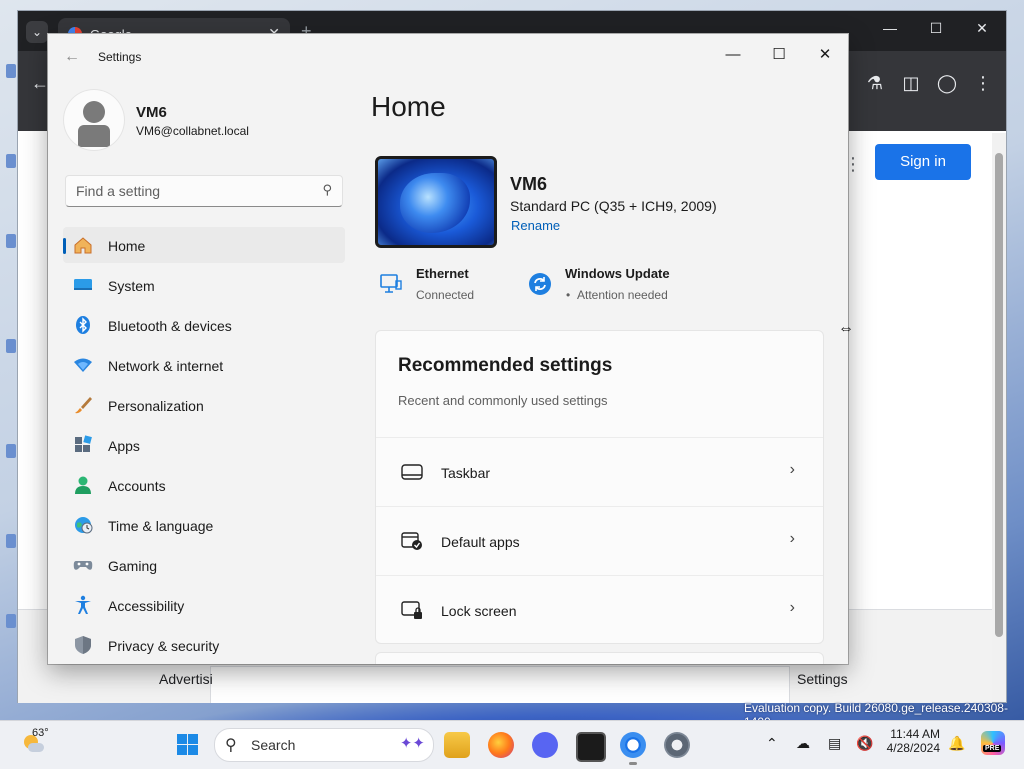 The width and height of the screenshot is (1024, 769). Describe the element at coordinates (466, 473) in the screenshot. I see `recommended-label: Taskbar` at that location.